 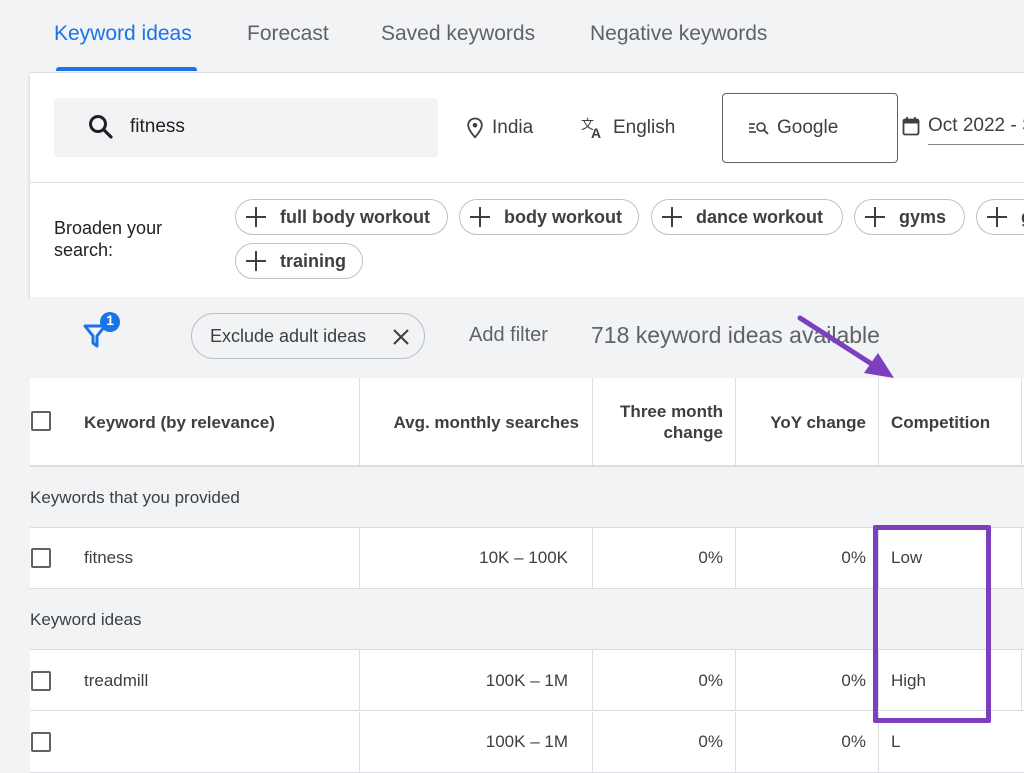 I want to click on broaden-chip-gyms: gyms, so click(x=909, y=217).